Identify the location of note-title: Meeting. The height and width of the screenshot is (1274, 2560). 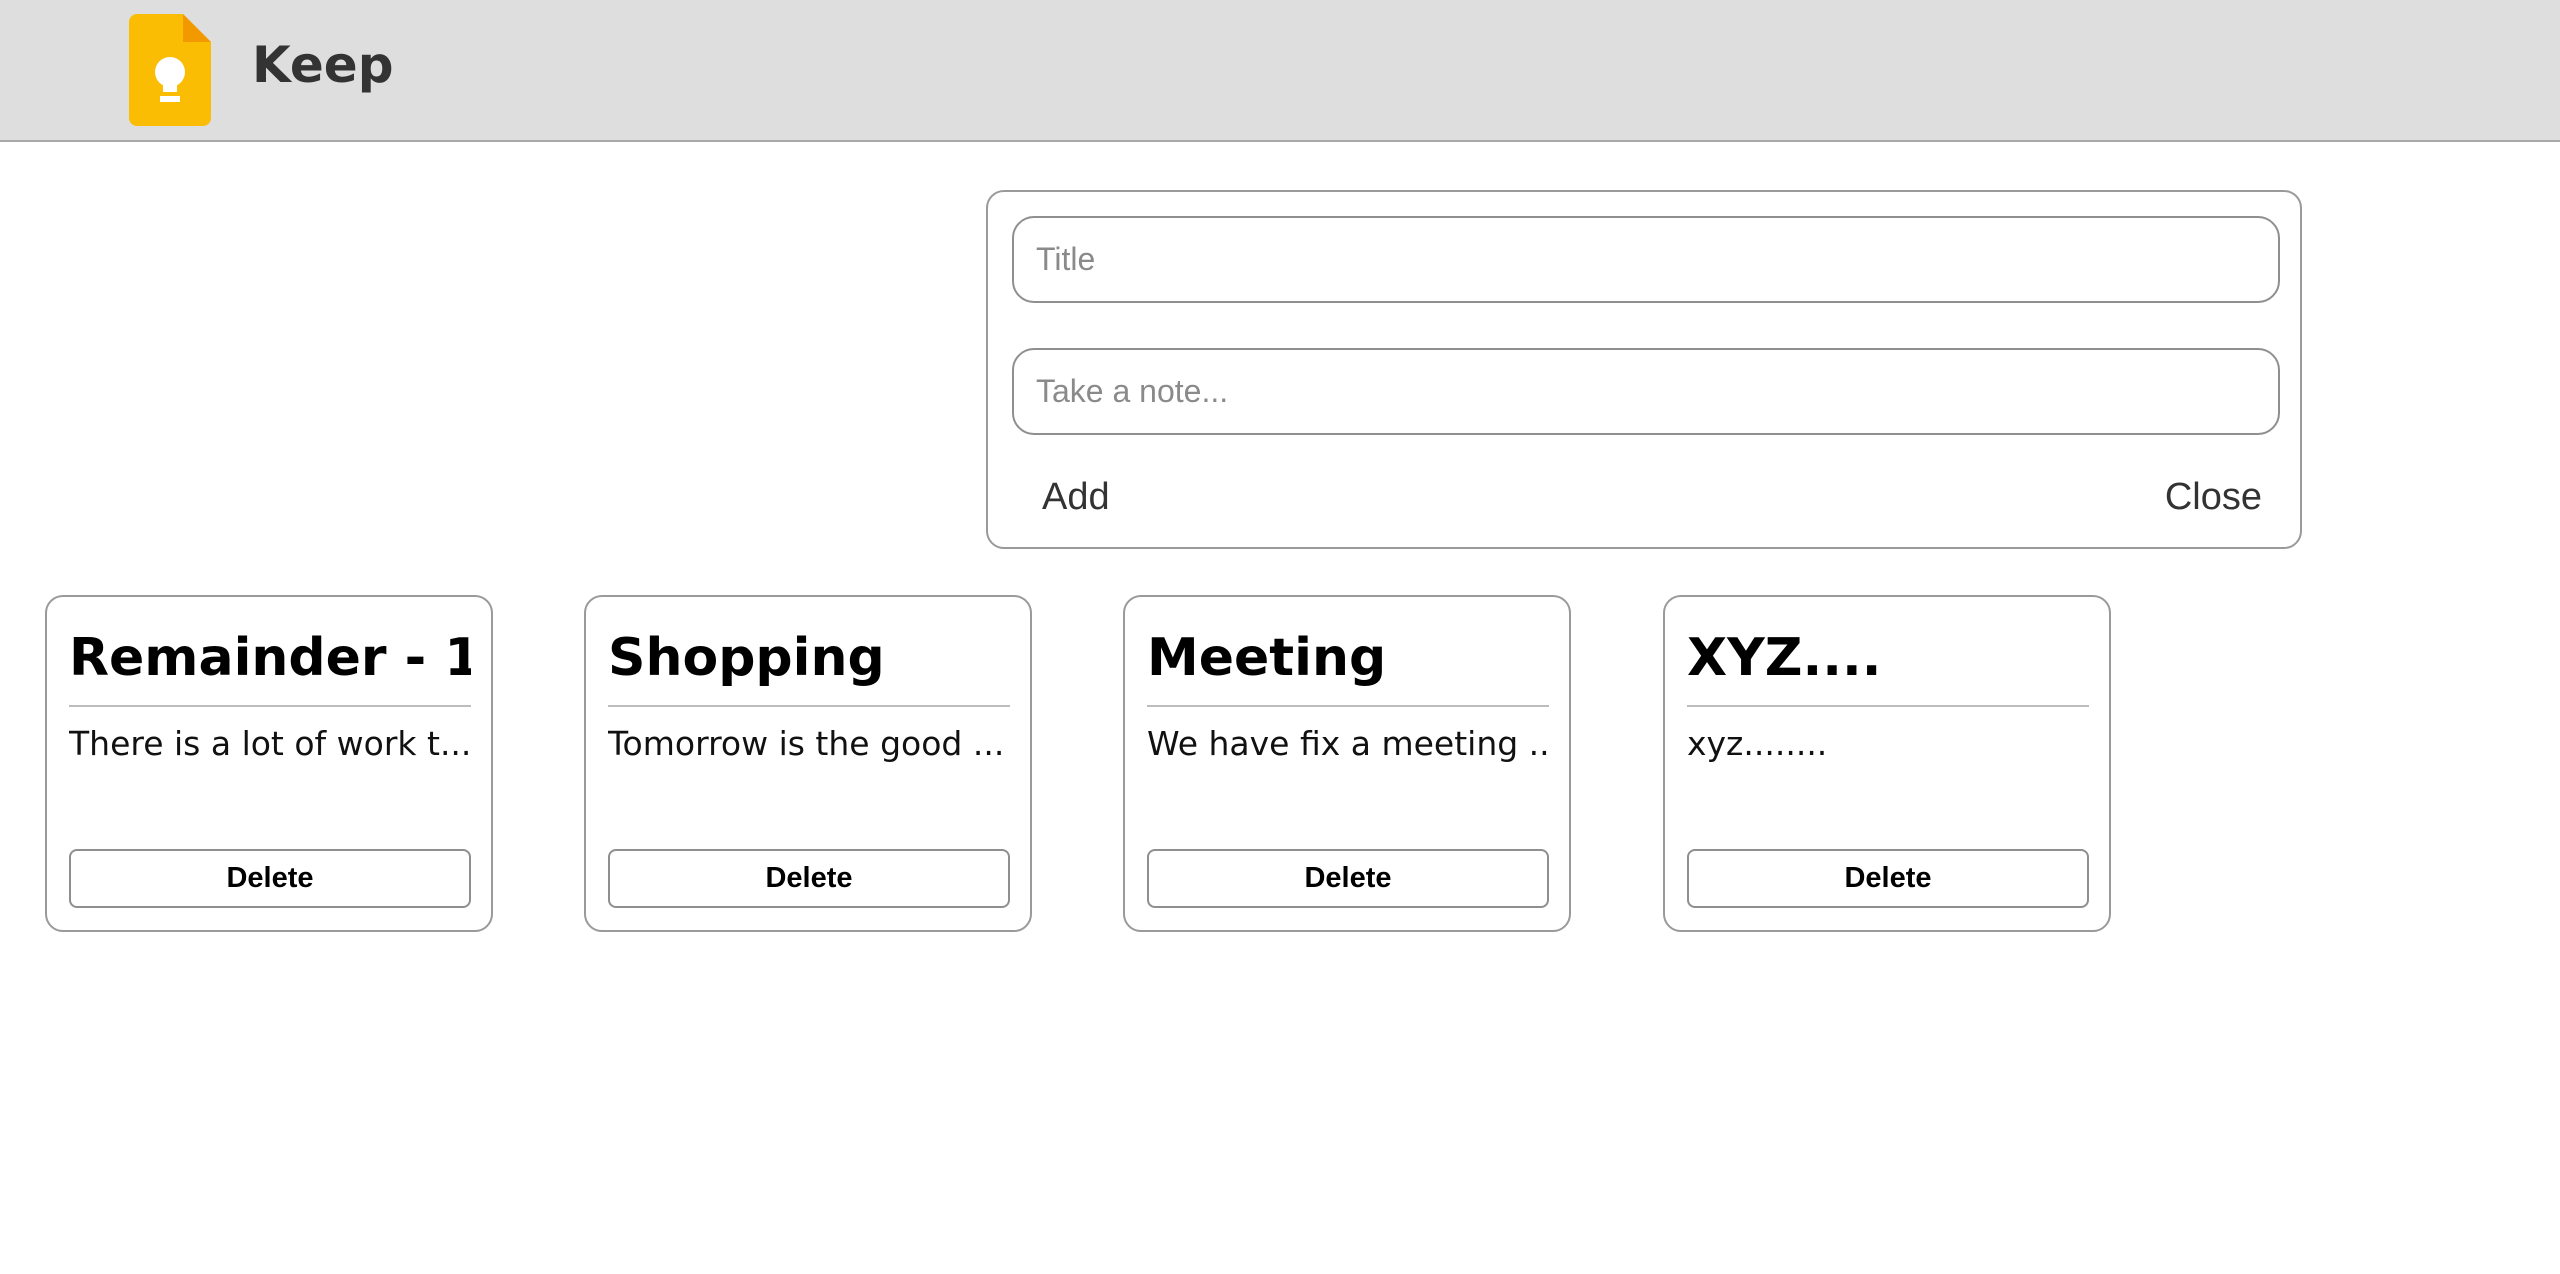
(1348, 667).